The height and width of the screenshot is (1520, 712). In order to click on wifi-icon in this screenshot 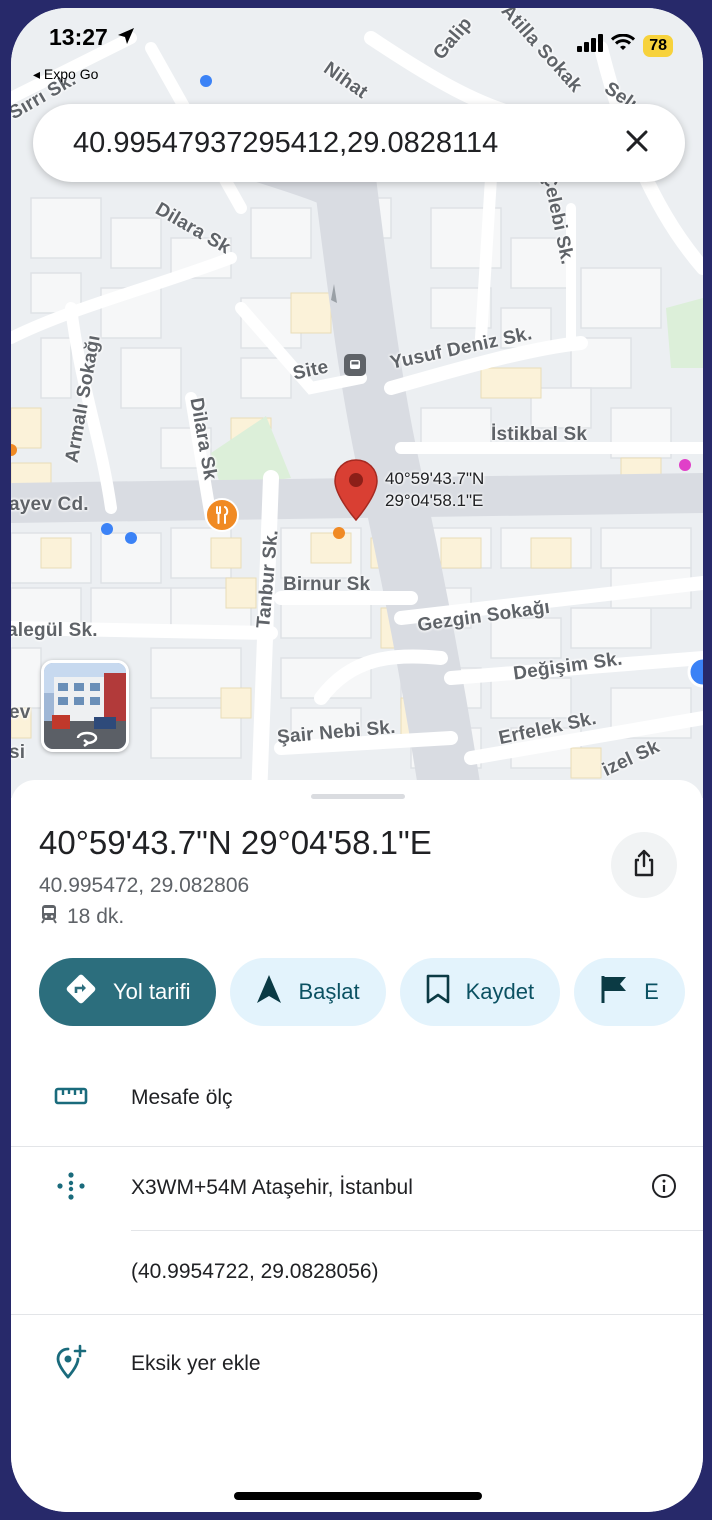, I will do `click(623, 45)`.